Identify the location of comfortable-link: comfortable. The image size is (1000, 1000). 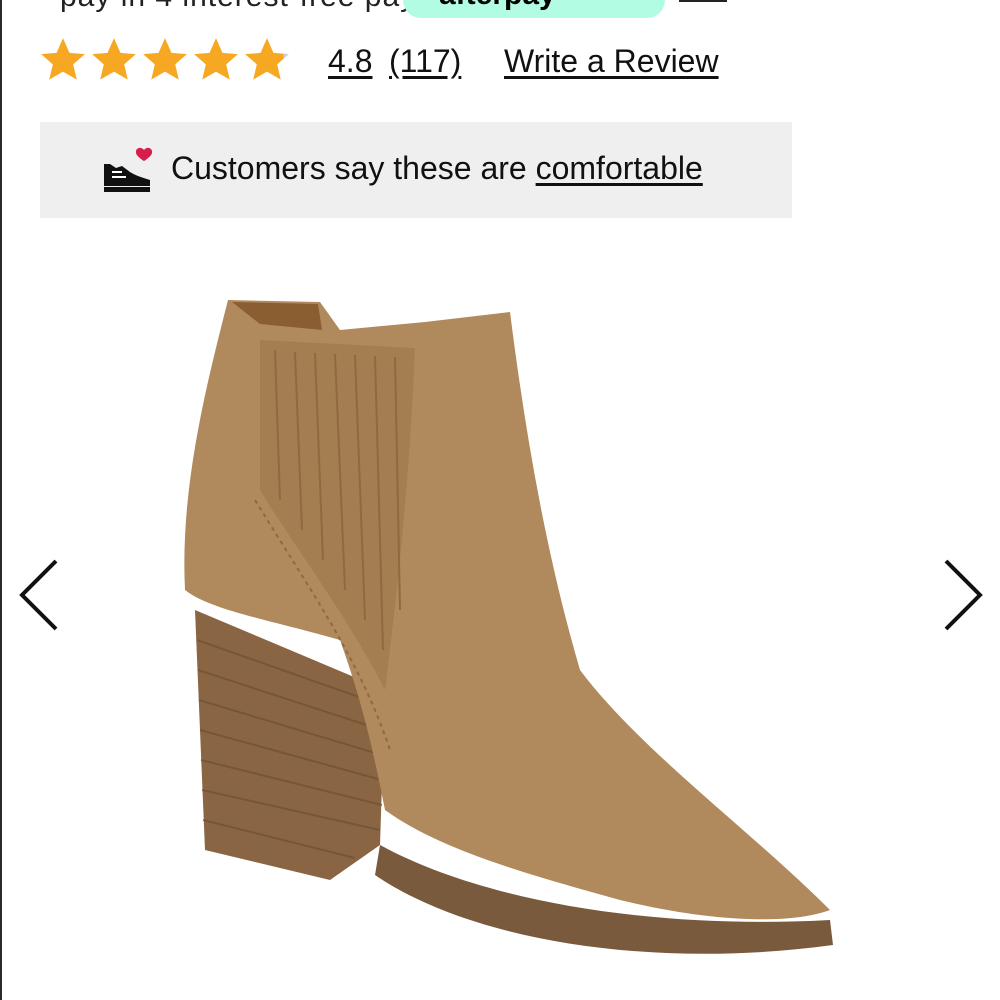
(619, 168).